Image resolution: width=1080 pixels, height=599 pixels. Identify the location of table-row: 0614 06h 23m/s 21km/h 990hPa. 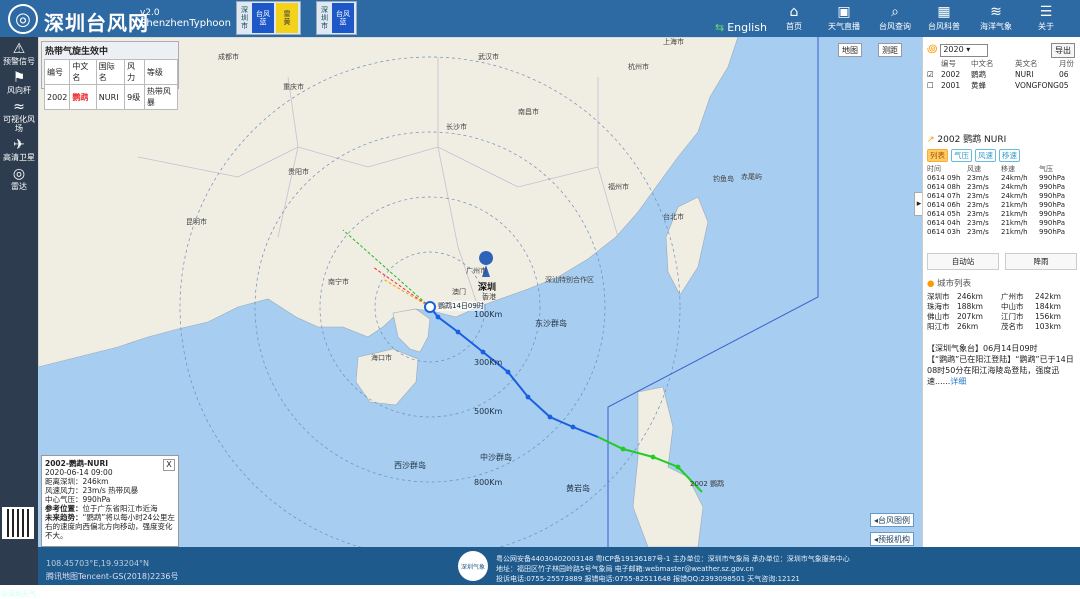
(1002, 205).